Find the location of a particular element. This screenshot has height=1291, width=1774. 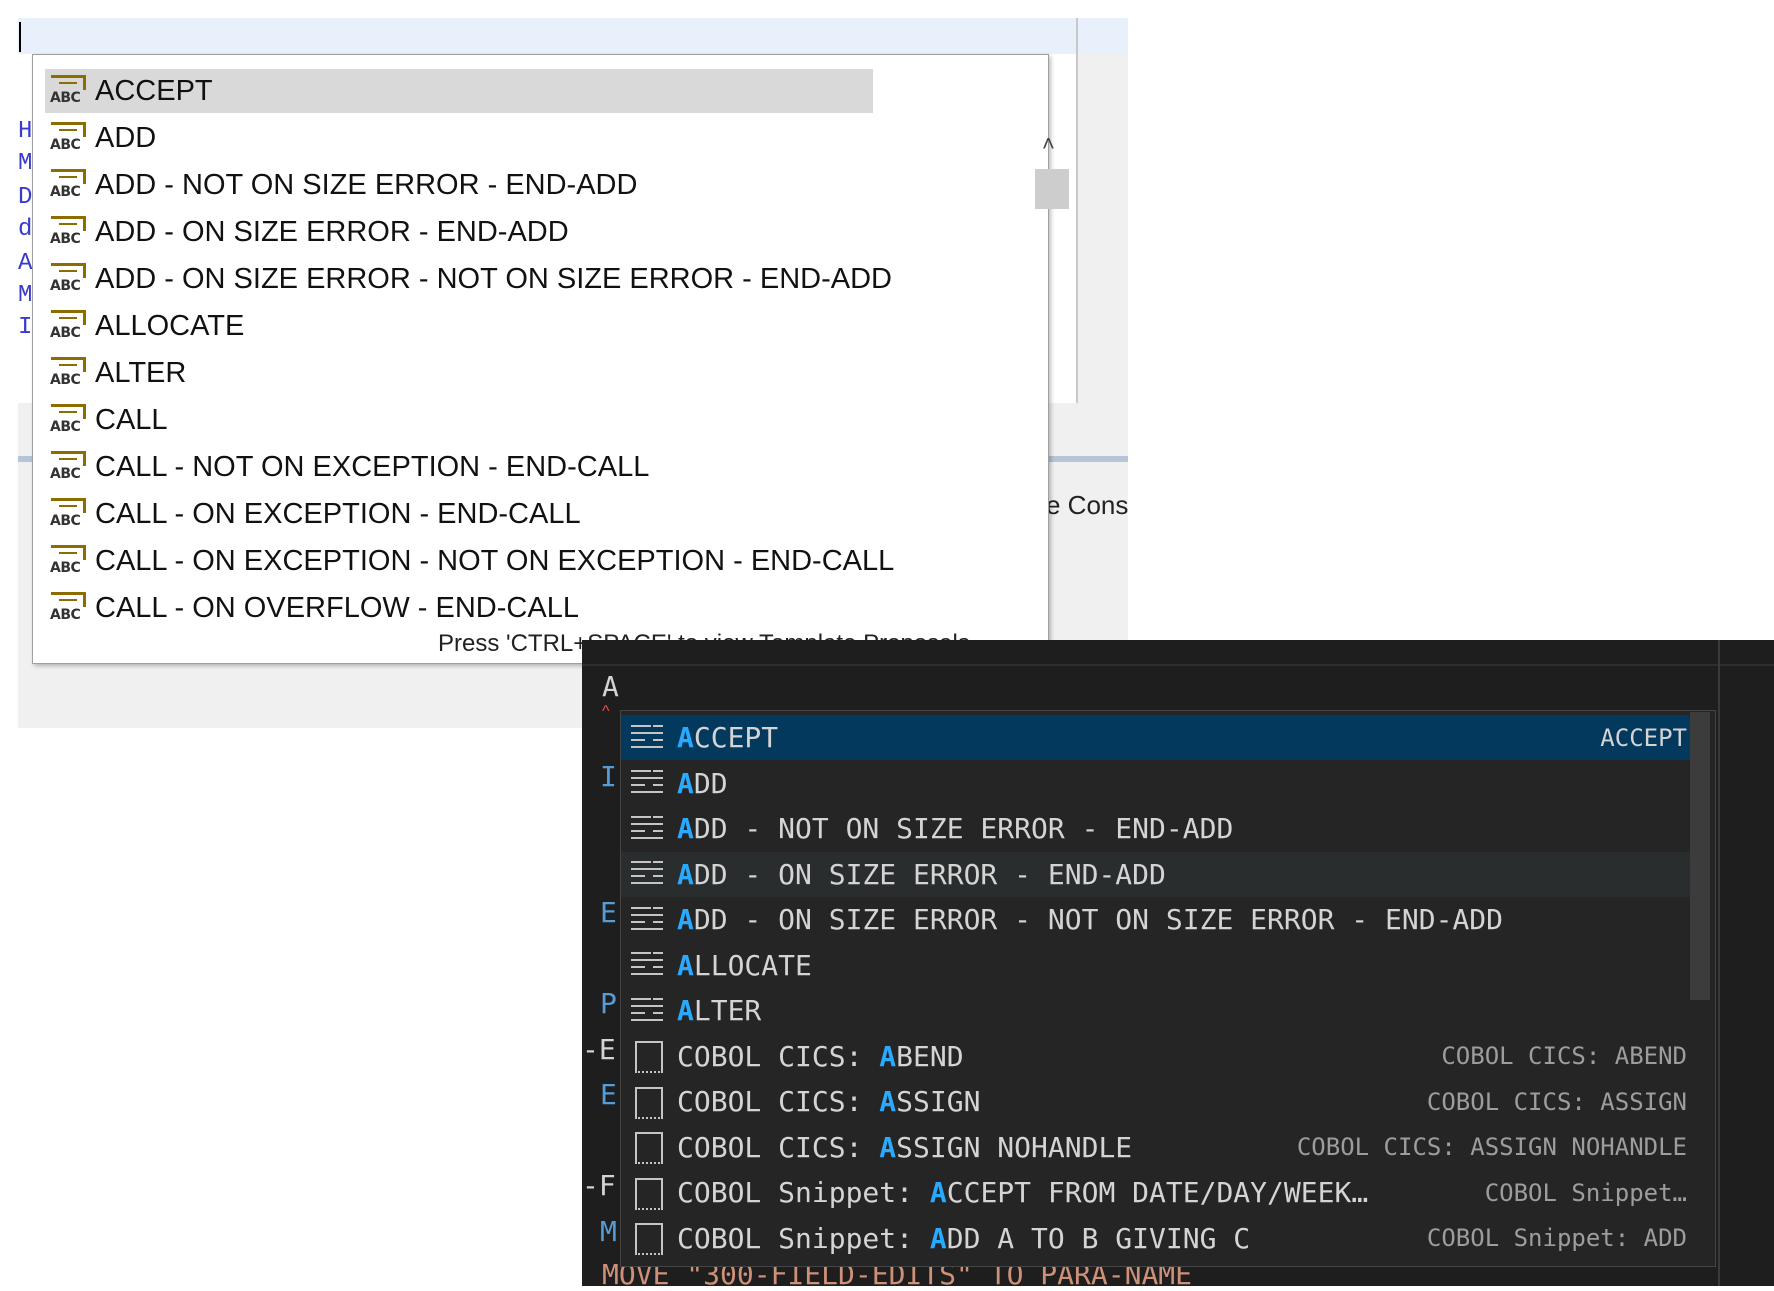

proposal-item: ABC ALTER is located at coordinates (455, 373).